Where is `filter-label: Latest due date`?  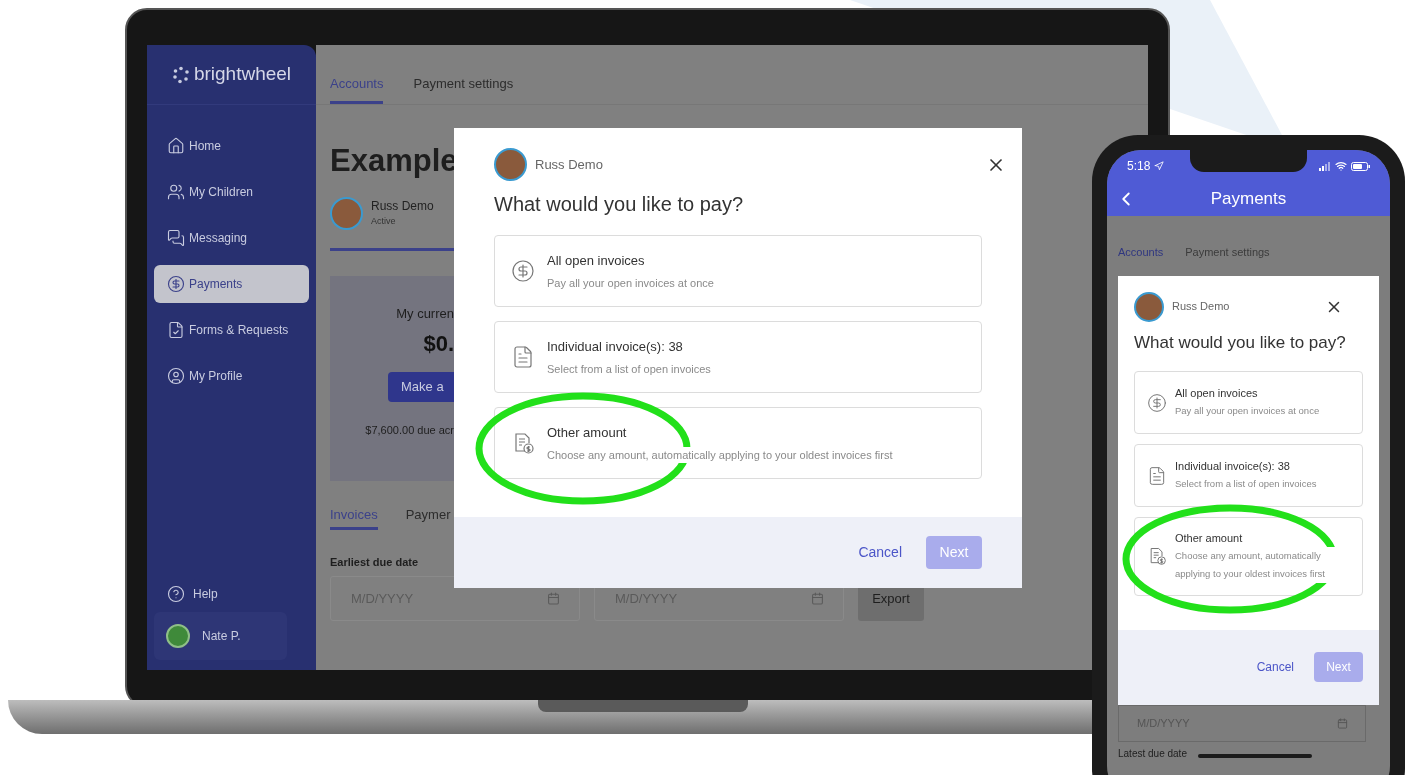 filter-label: Latest due date is located at coordinates (1152, 753).